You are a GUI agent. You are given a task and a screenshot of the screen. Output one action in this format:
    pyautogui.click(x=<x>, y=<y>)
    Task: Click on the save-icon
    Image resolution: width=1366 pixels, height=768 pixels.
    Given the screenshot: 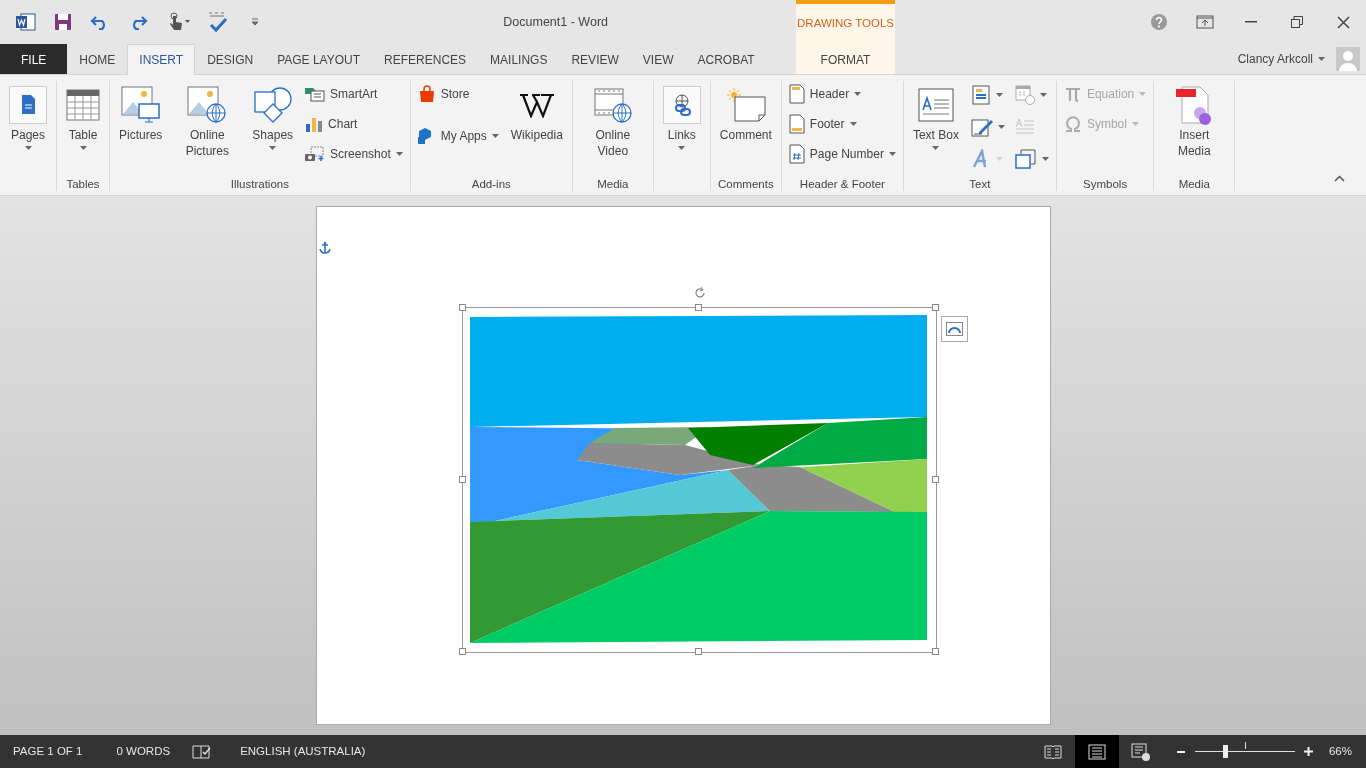 What is the action you would take?
    pyautogui.click(x=63, y=22)
    